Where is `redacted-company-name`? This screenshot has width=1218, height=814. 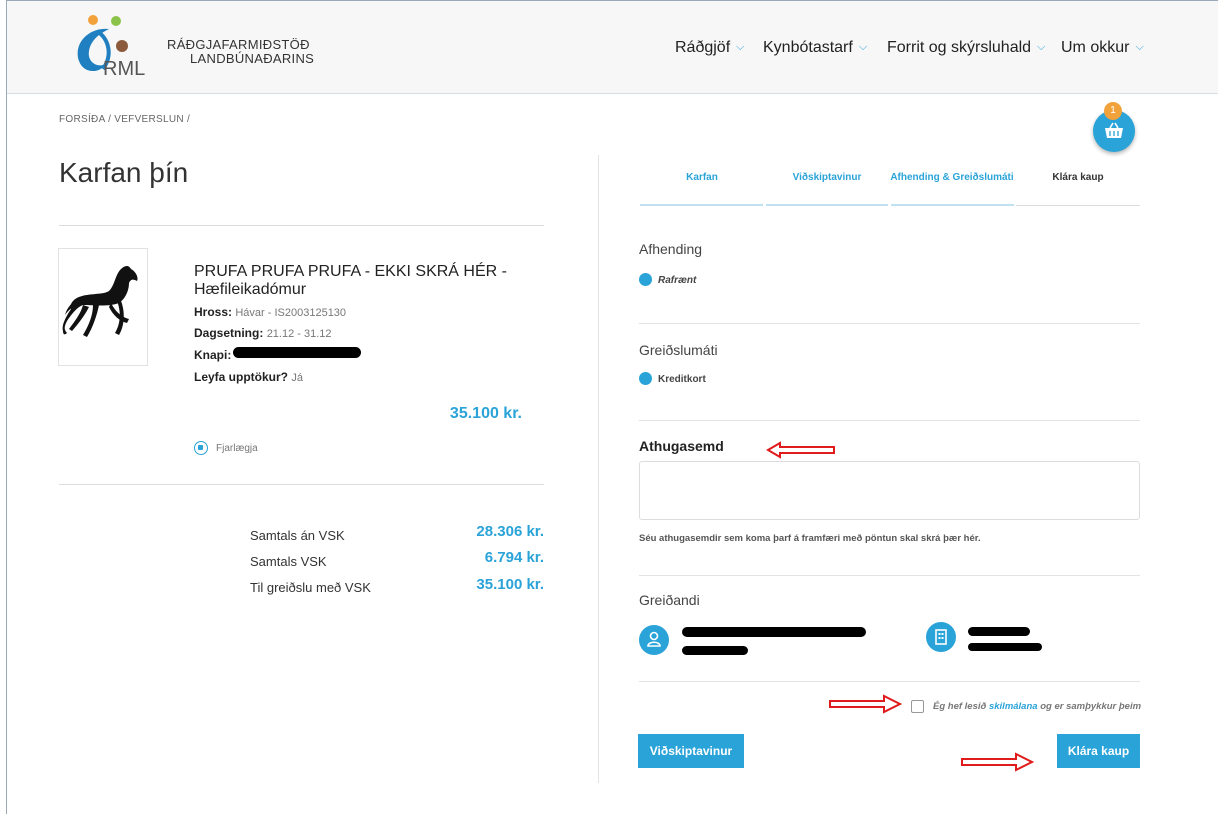
redacted-company-name is located at coordinates (999, 631).